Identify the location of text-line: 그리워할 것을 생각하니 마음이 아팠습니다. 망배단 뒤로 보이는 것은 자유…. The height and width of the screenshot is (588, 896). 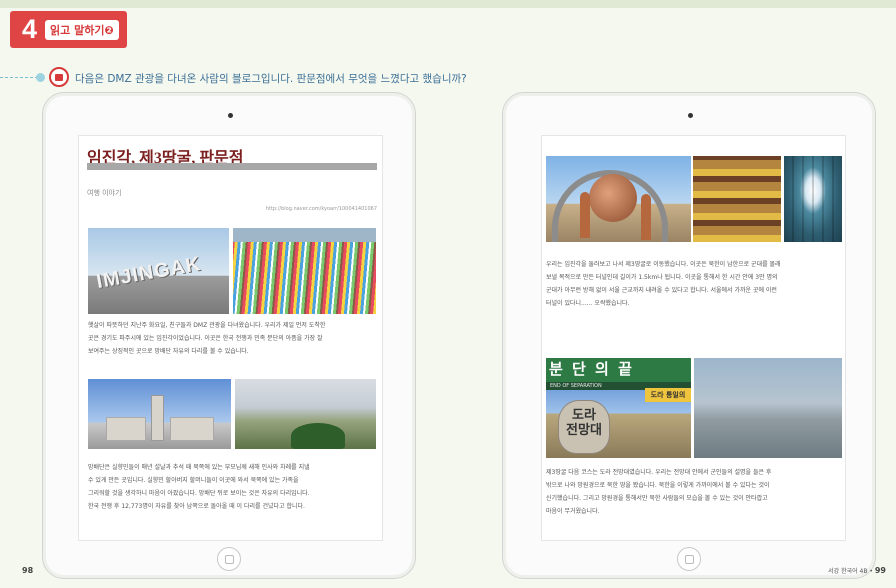
(199, 493).